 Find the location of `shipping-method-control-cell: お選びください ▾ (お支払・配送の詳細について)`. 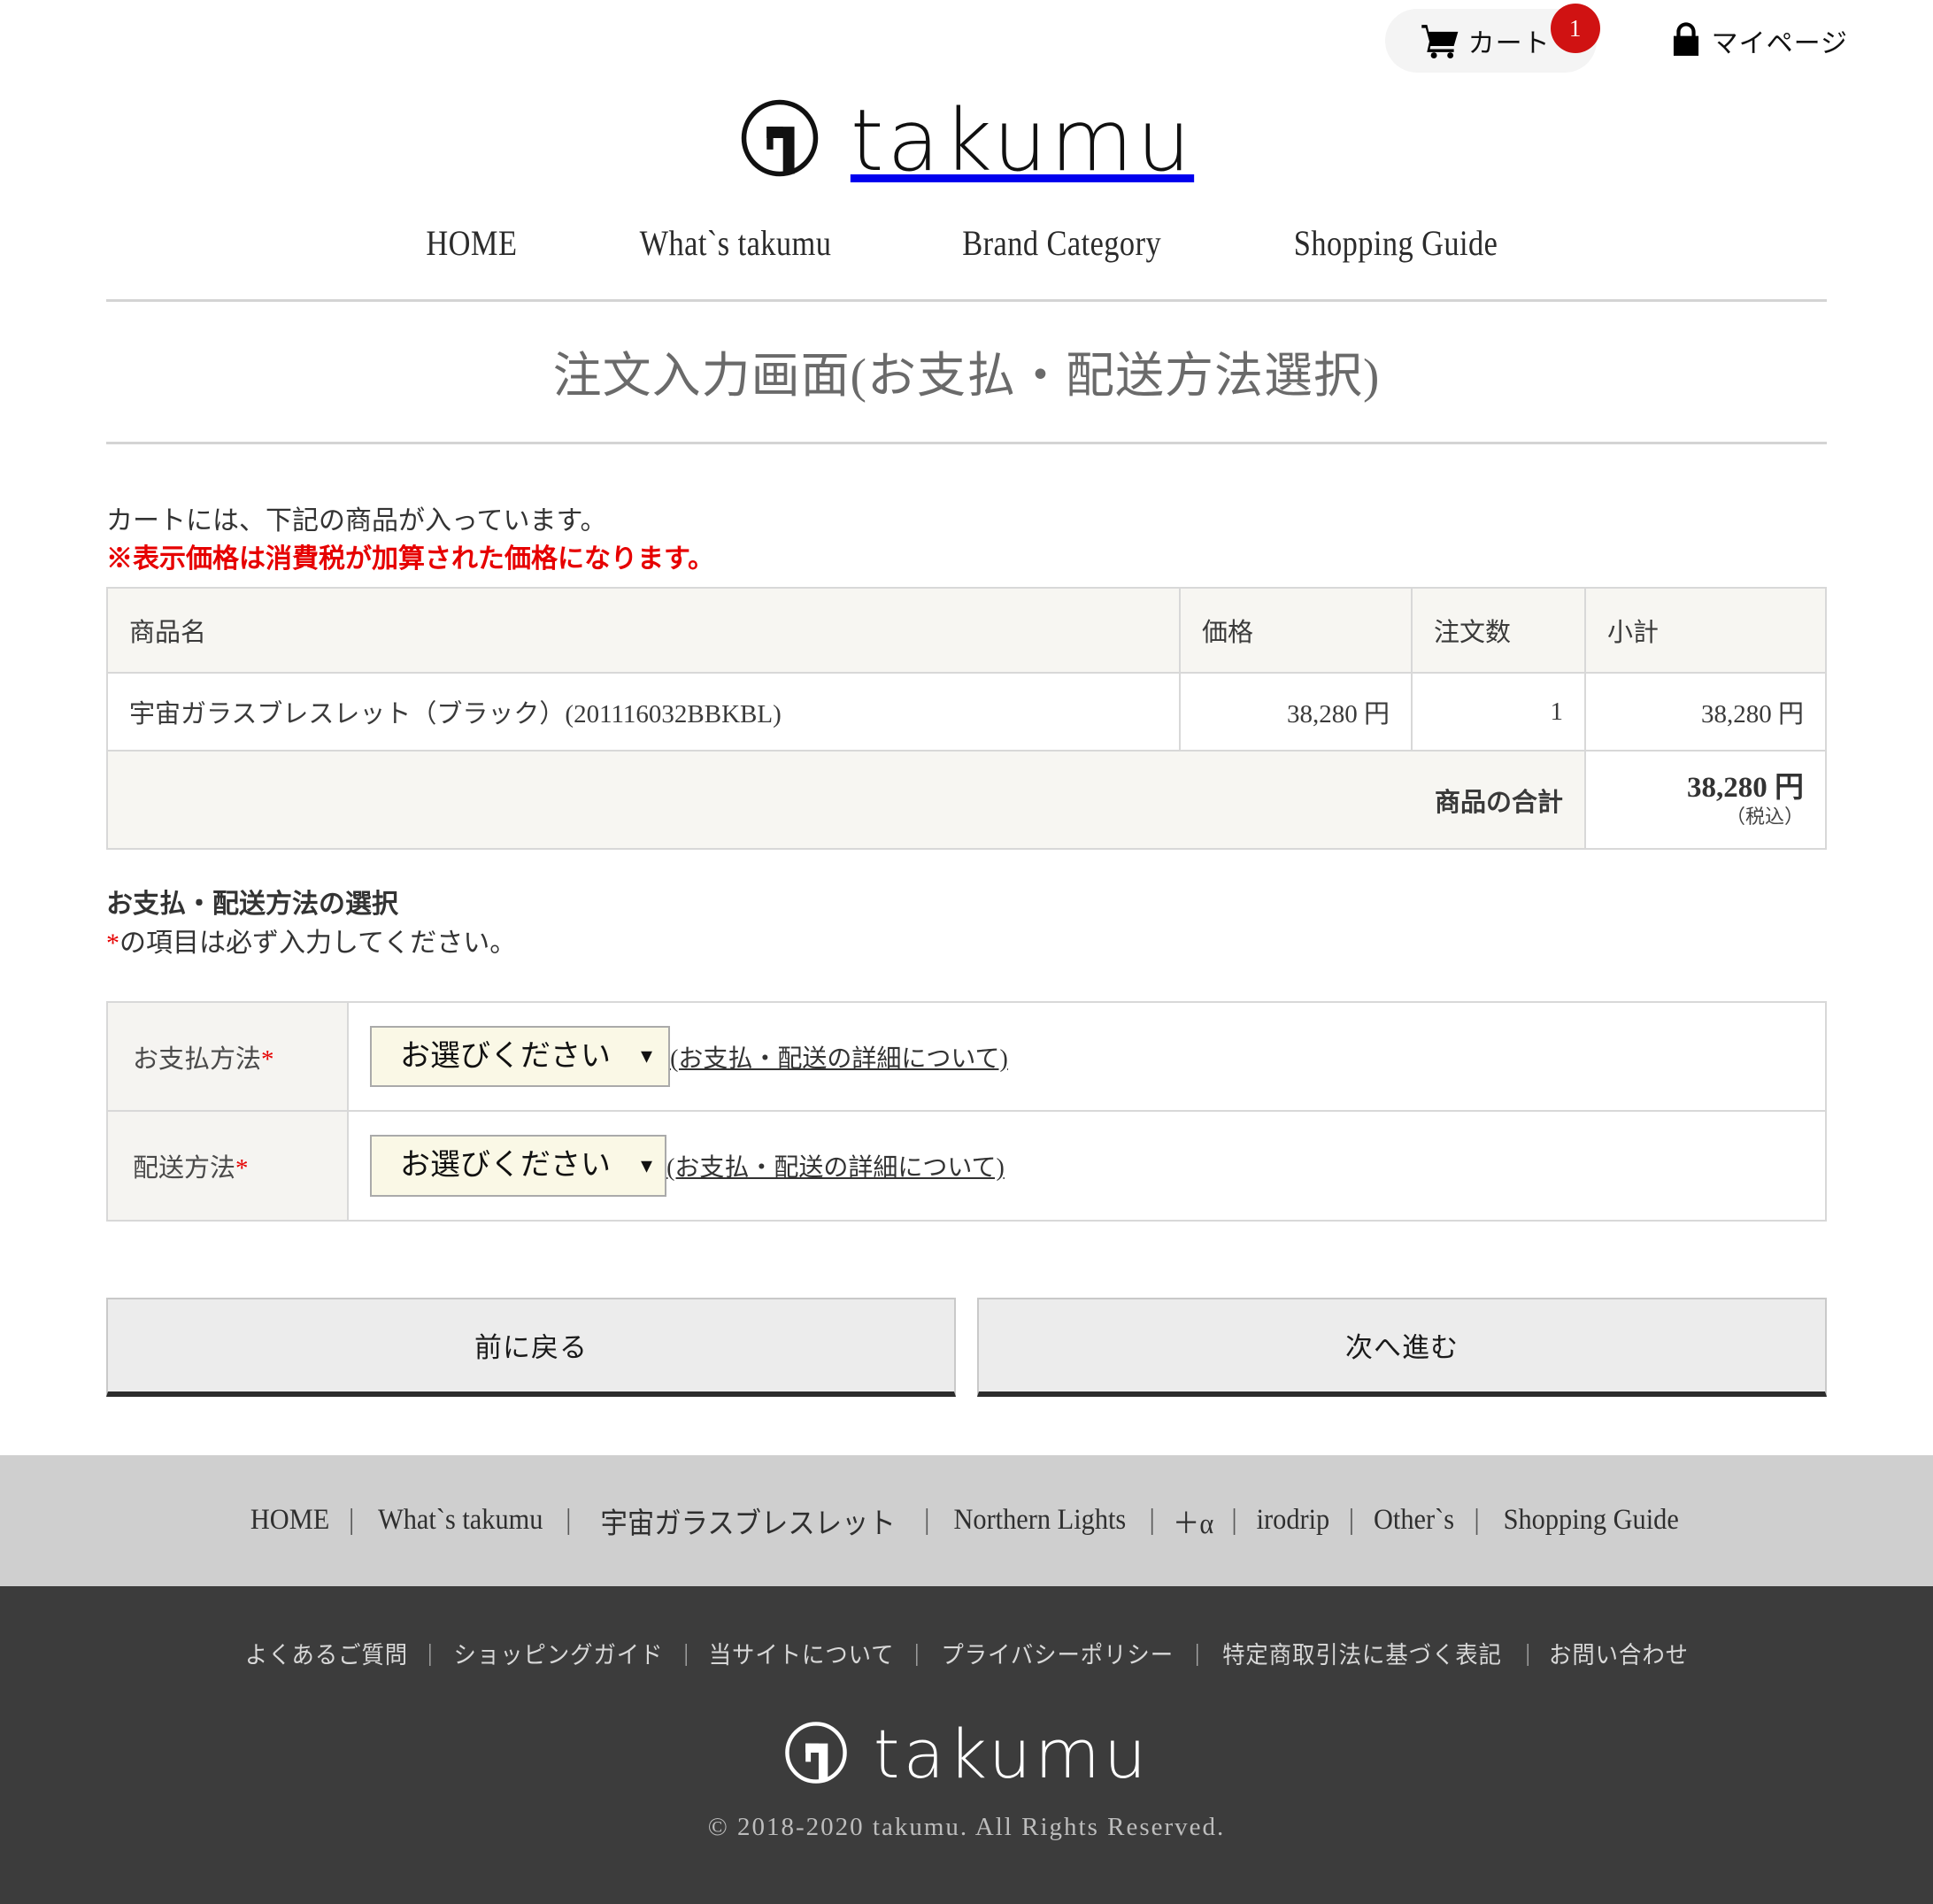

shipping-method-control-cell: お選びください ▾ (お支払・配送の詳細について) is located at coordinates (1087, 1166).